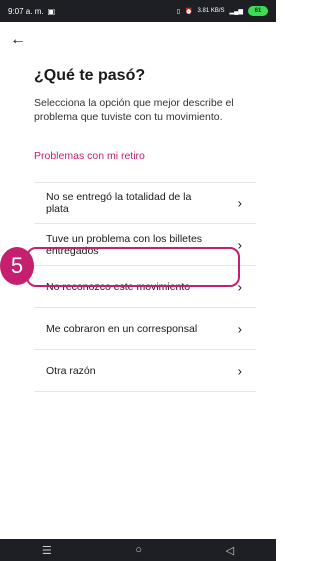 This screenshot has height=561, width=320. Describe the element at coordinates (189, 11) in the screenshot. I see `alarm-icon: ⏰` at that location.